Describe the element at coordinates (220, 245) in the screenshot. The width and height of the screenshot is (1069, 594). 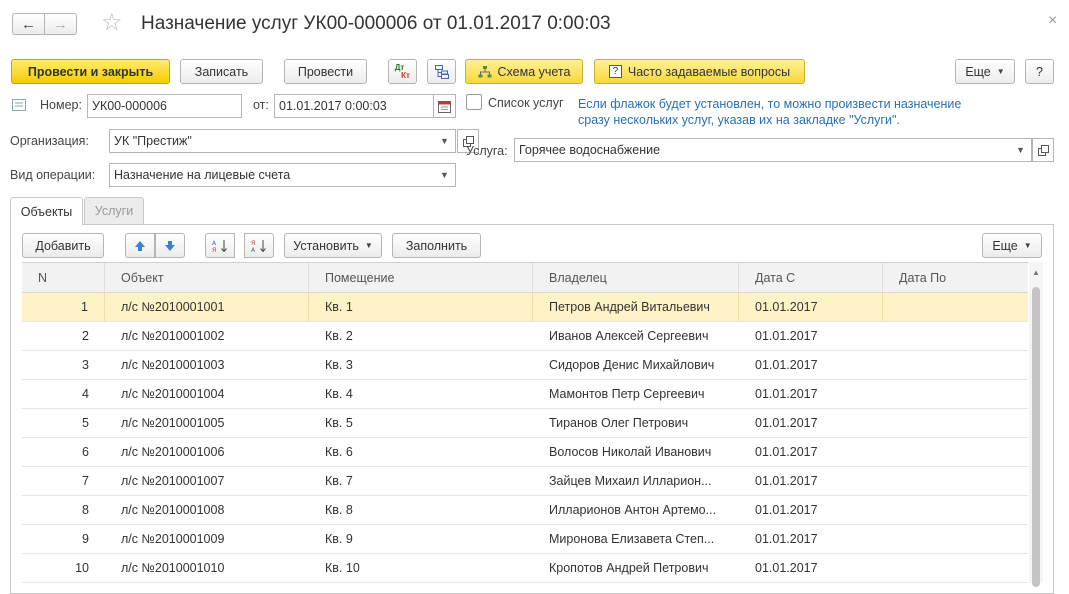
I see `sort-ascending-button: А Я` at that location.